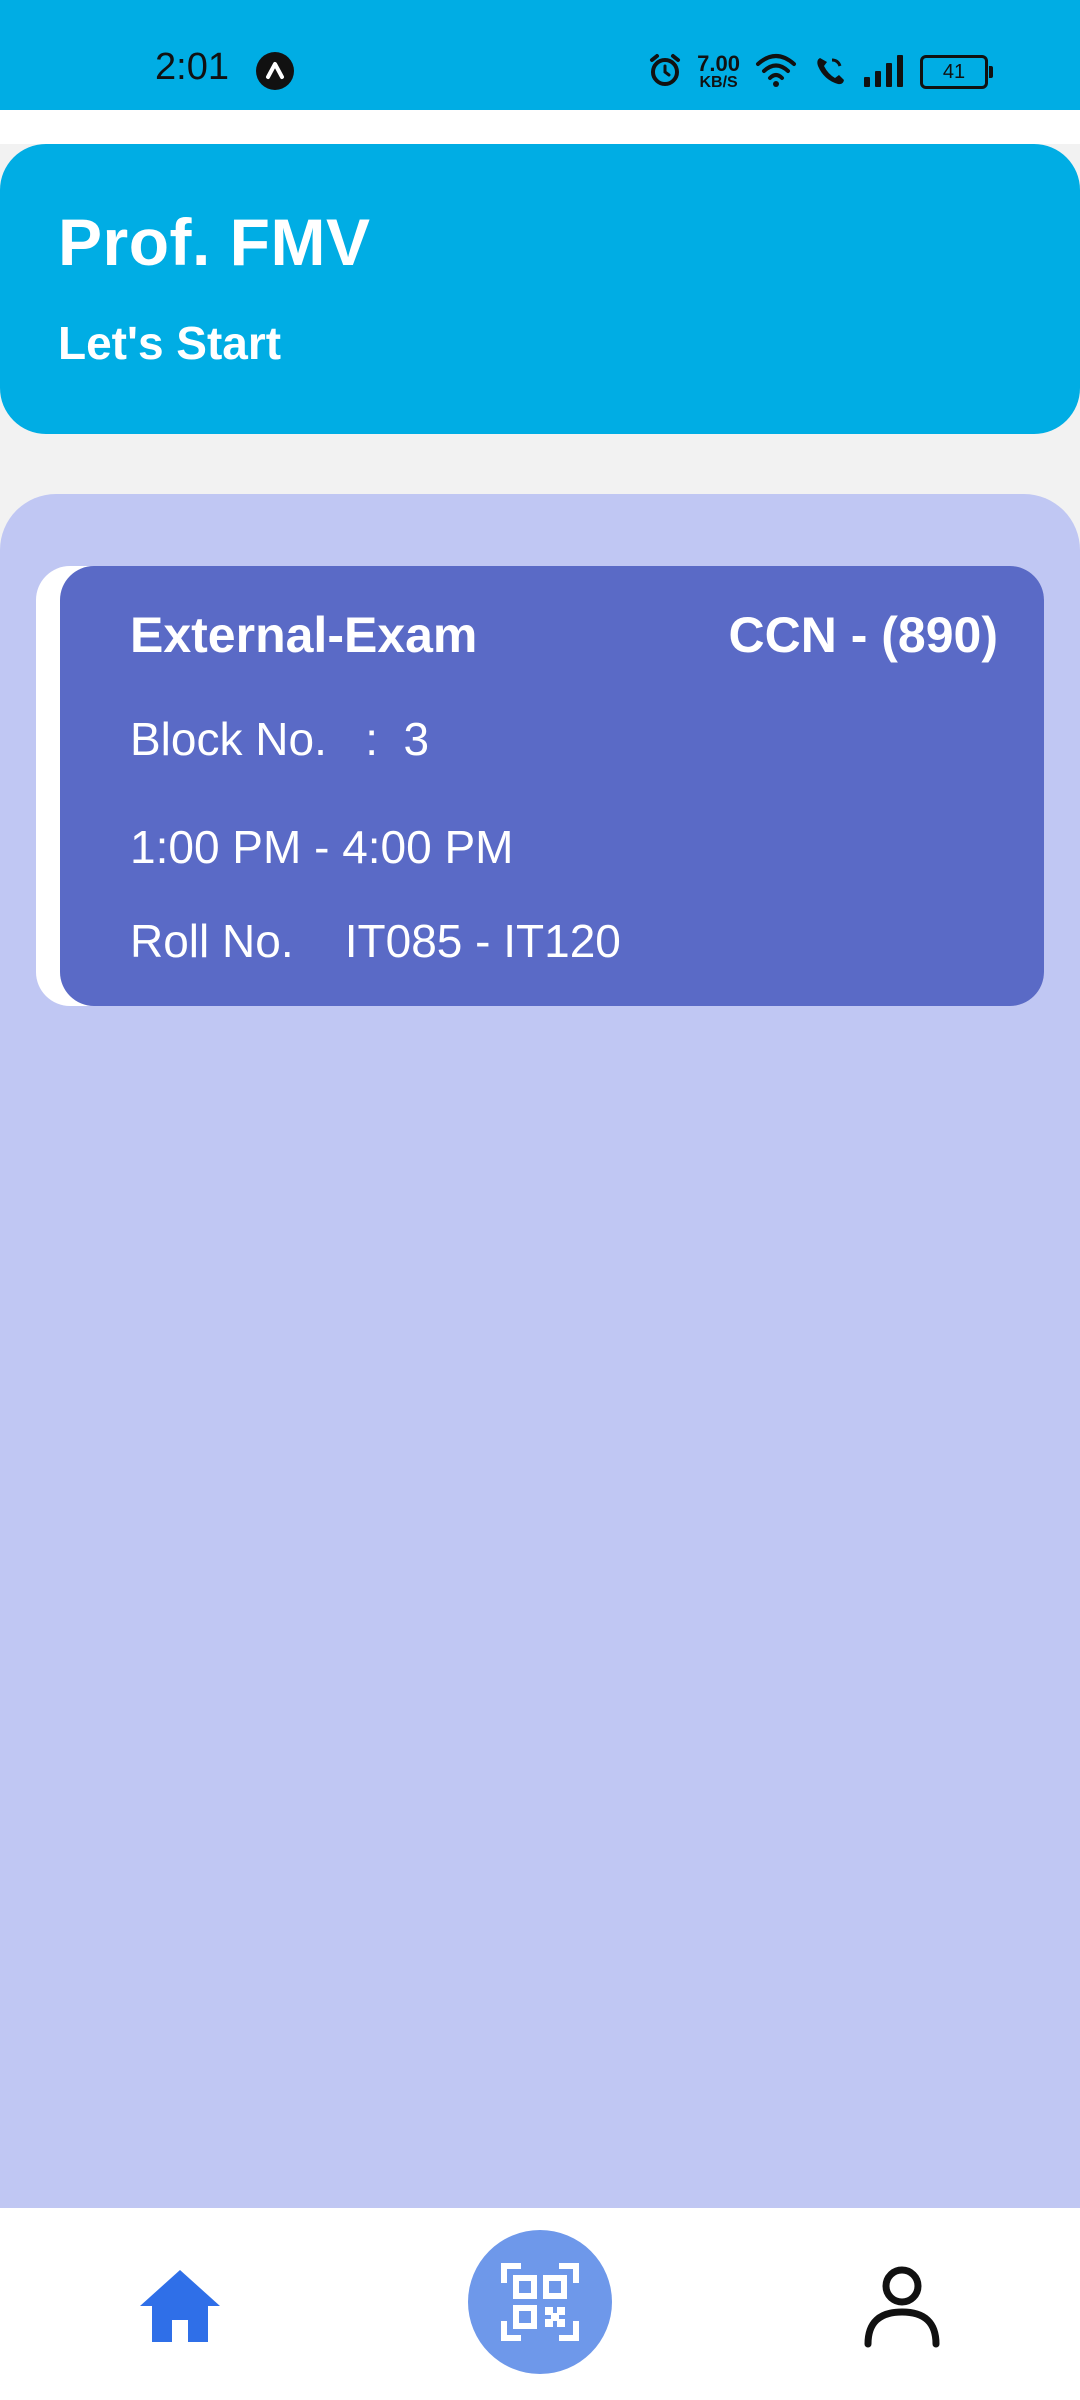 The image size is (1080, 2400). Describe the element at coordinates (304, 635) in the screenshot. I see `exam-type: External-Exam` at that location.